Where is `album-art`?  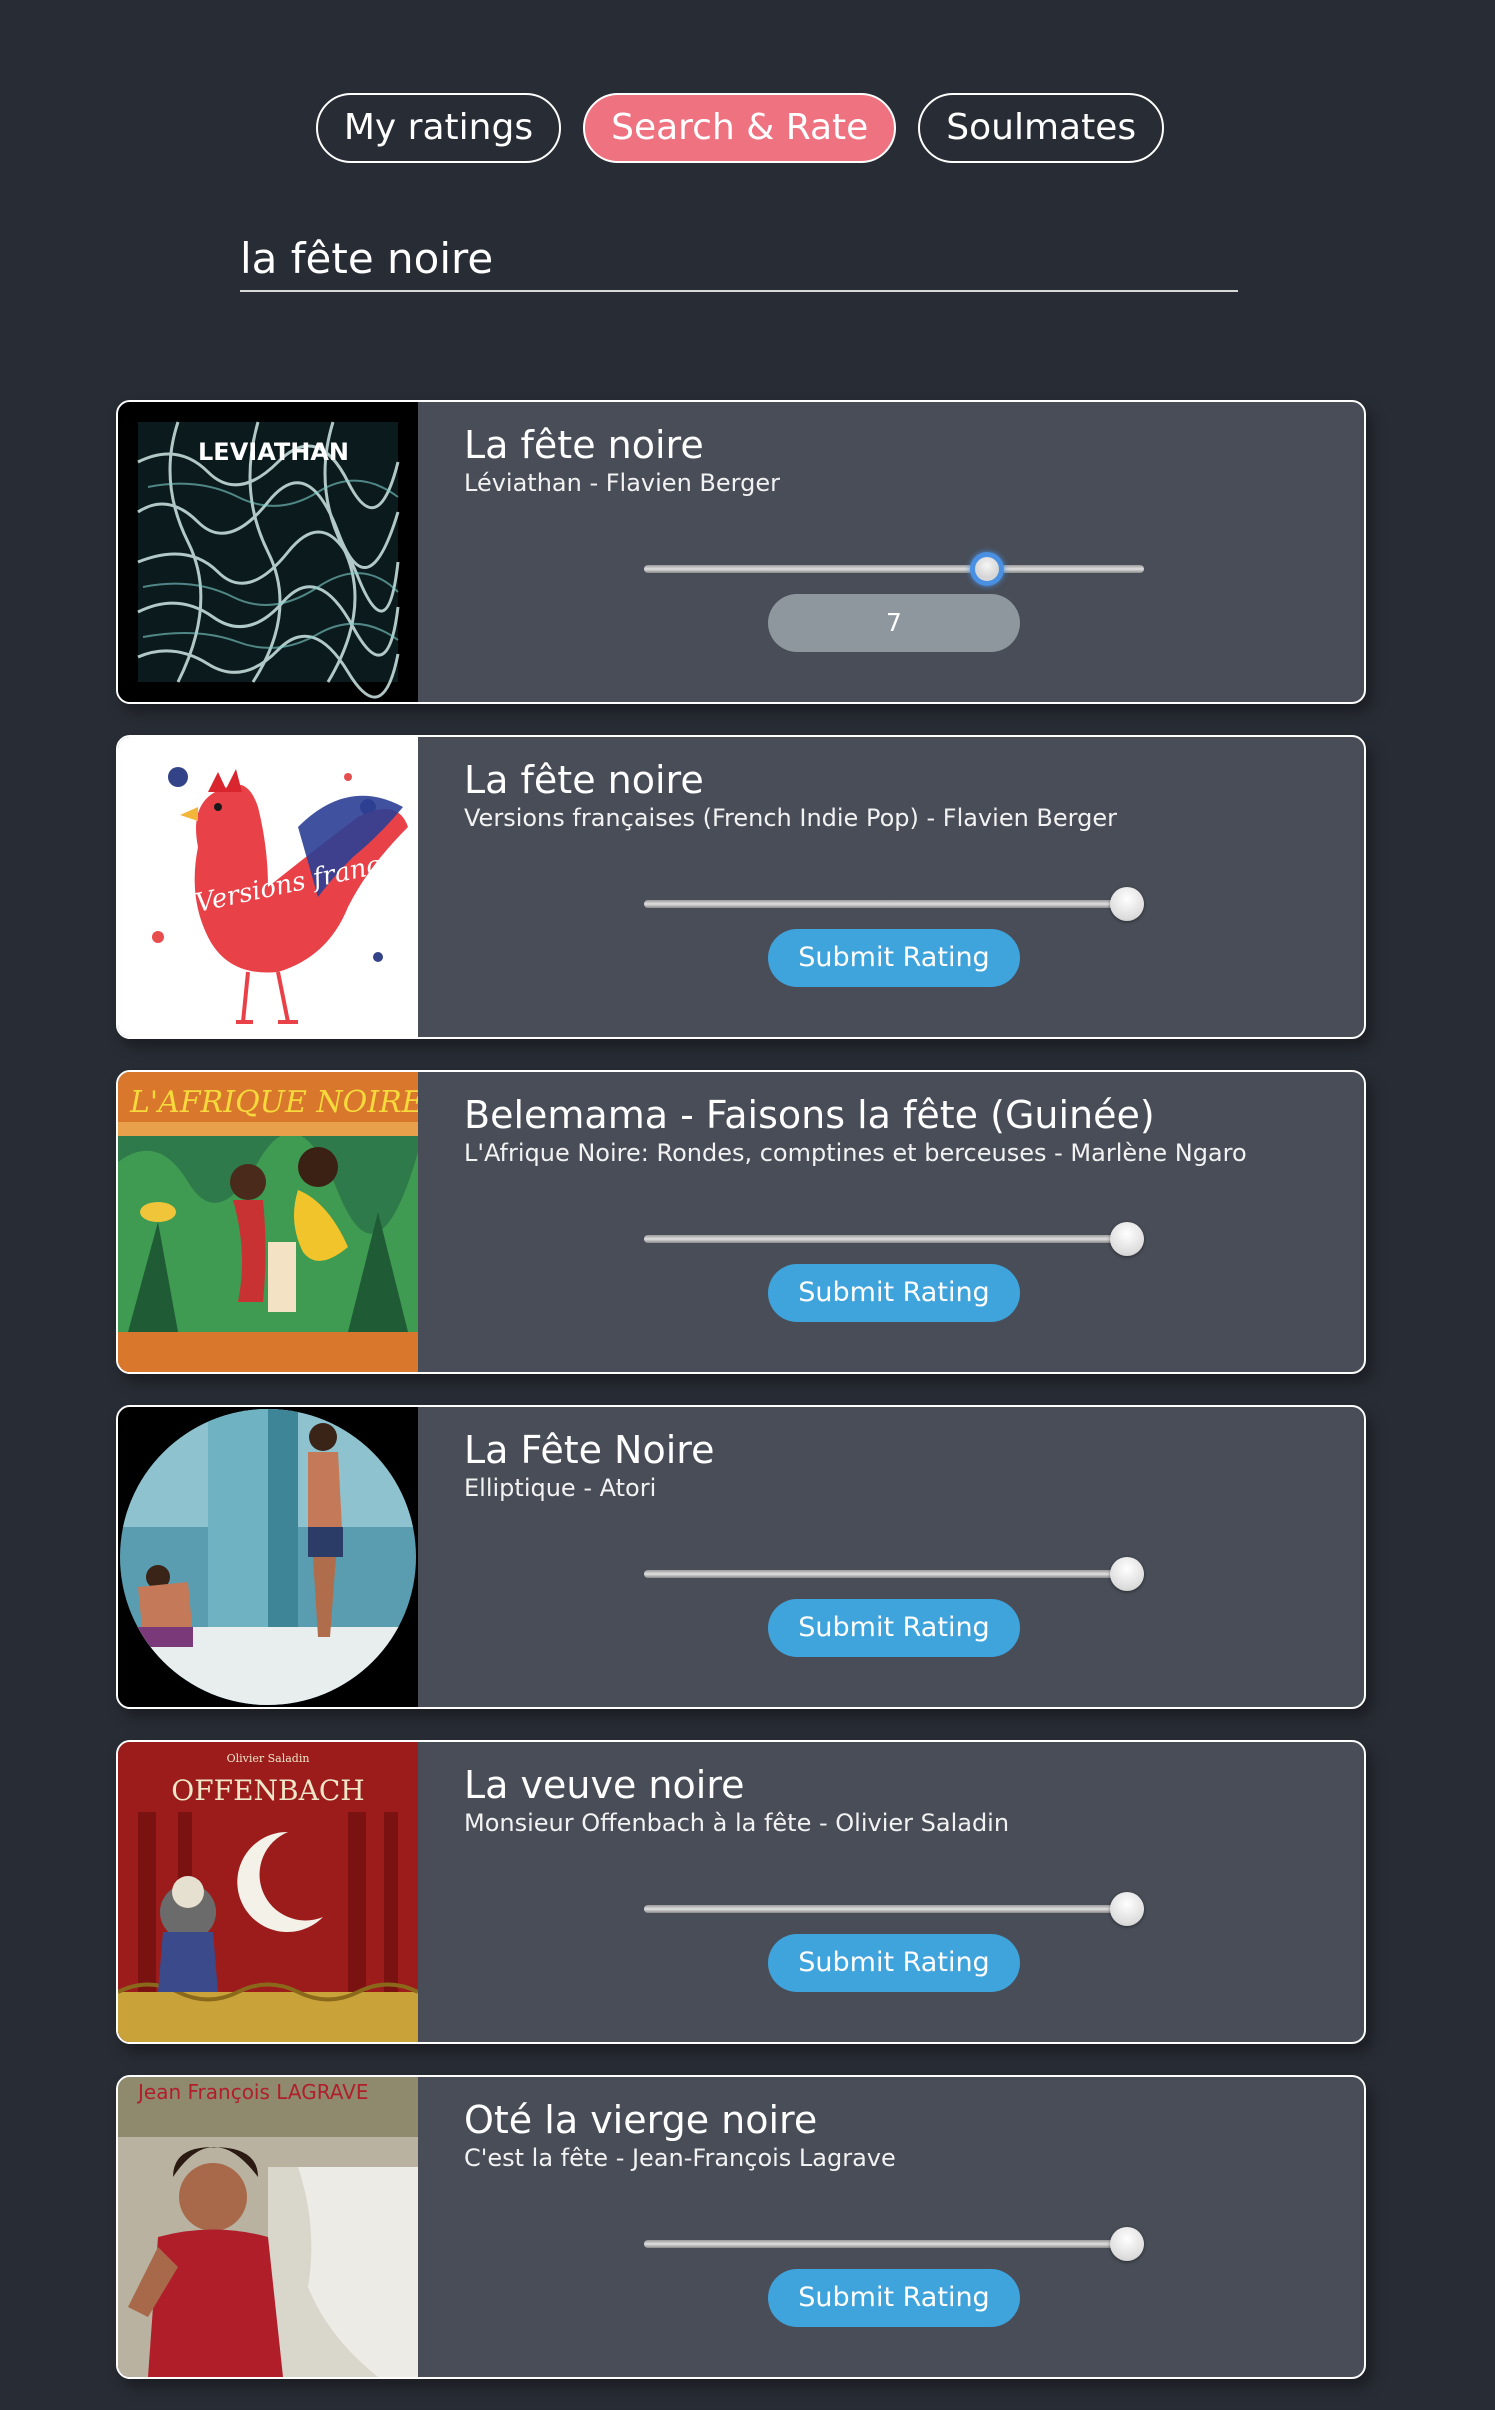
album-art is located at coordinates (268, 1557).